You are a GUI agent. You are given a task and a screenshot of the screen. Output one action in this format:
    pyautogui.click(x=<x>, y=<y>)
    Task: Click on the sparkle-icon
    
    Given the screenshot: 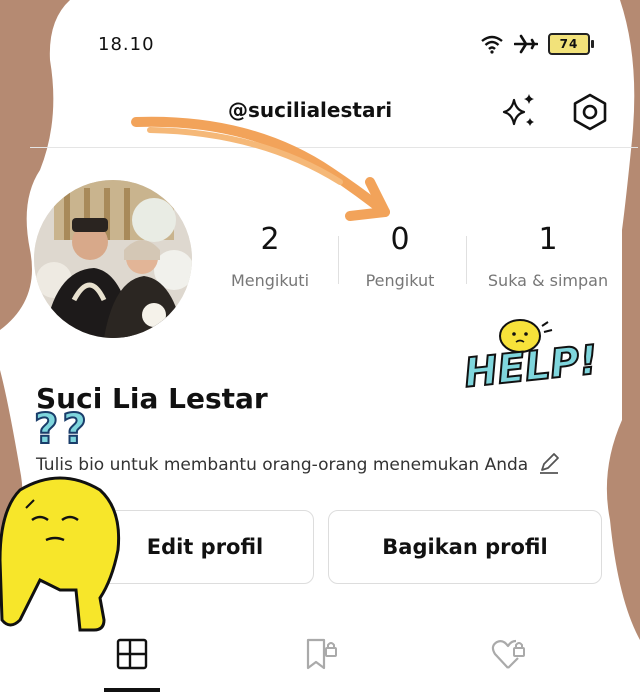 What is the action you would take?
    pyautogui.click(x=519, y=111)
    